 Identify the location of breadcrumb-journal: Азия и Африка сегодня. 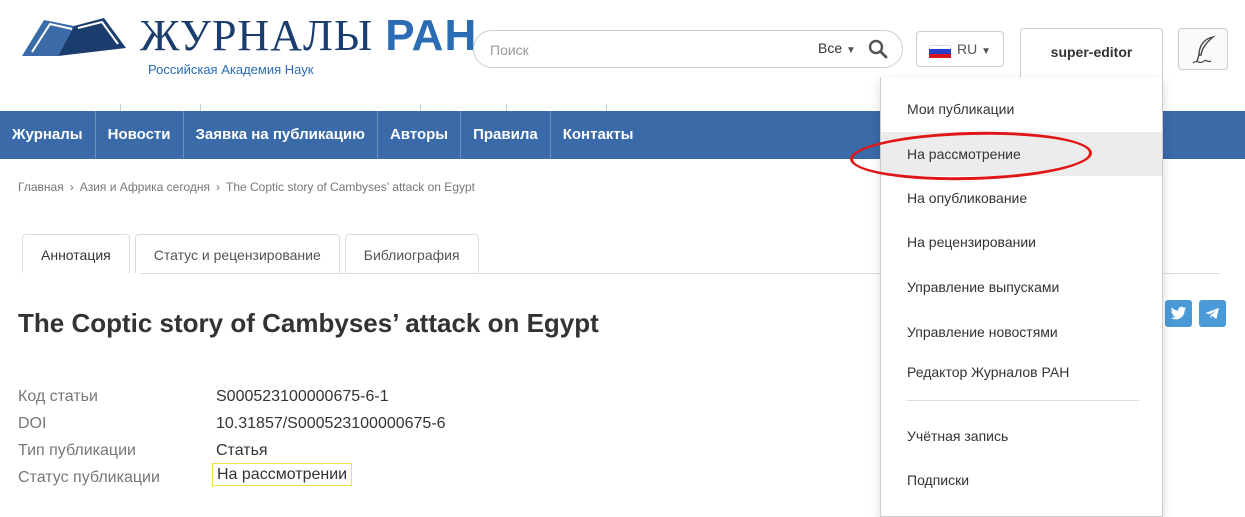
(145, 187).